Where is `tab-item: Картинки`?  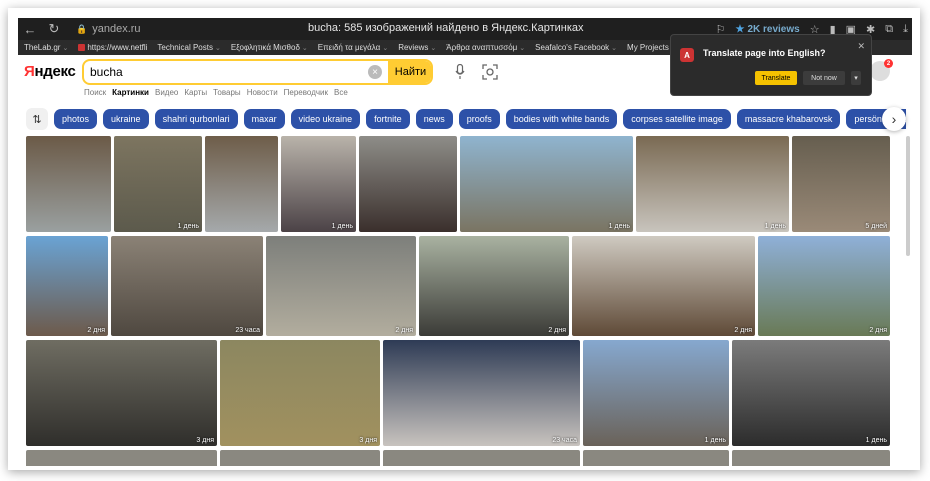 tab-item: Картинки is located at coordinates (130, 92).